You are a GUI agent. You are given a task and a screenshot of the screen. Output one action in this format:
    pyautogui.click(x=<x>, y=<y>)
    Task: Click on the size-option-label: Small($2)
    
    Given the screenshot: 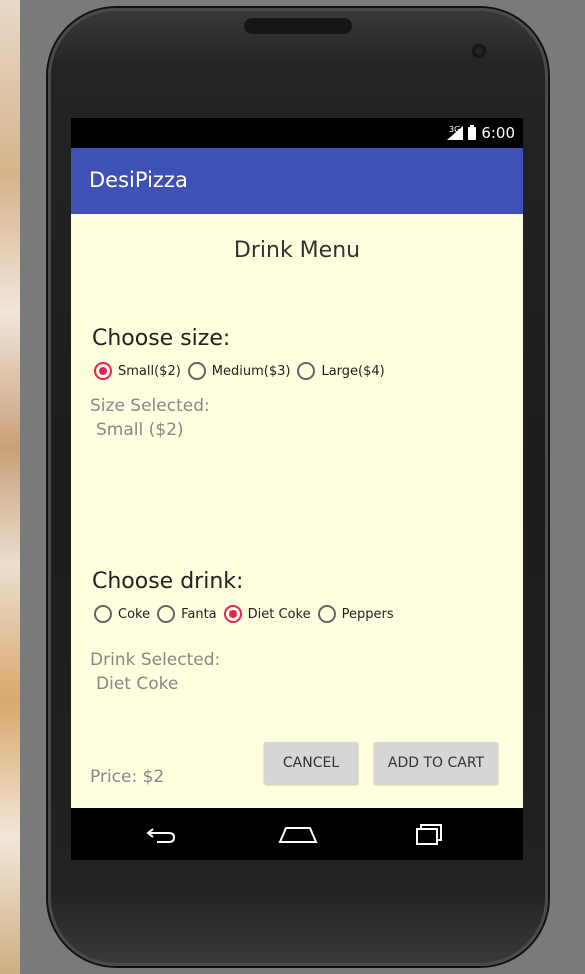 What is the action you would take?
    pyautogui.click(x=149, y=371)
    